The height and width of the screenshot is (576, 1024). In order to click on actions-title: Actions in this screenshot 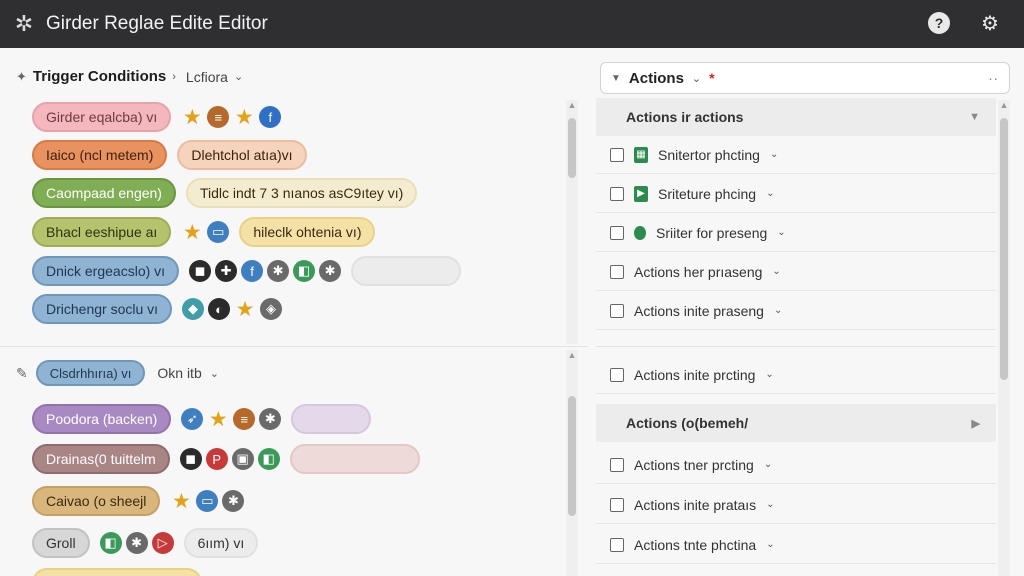, I will do `click(656, 78)`.